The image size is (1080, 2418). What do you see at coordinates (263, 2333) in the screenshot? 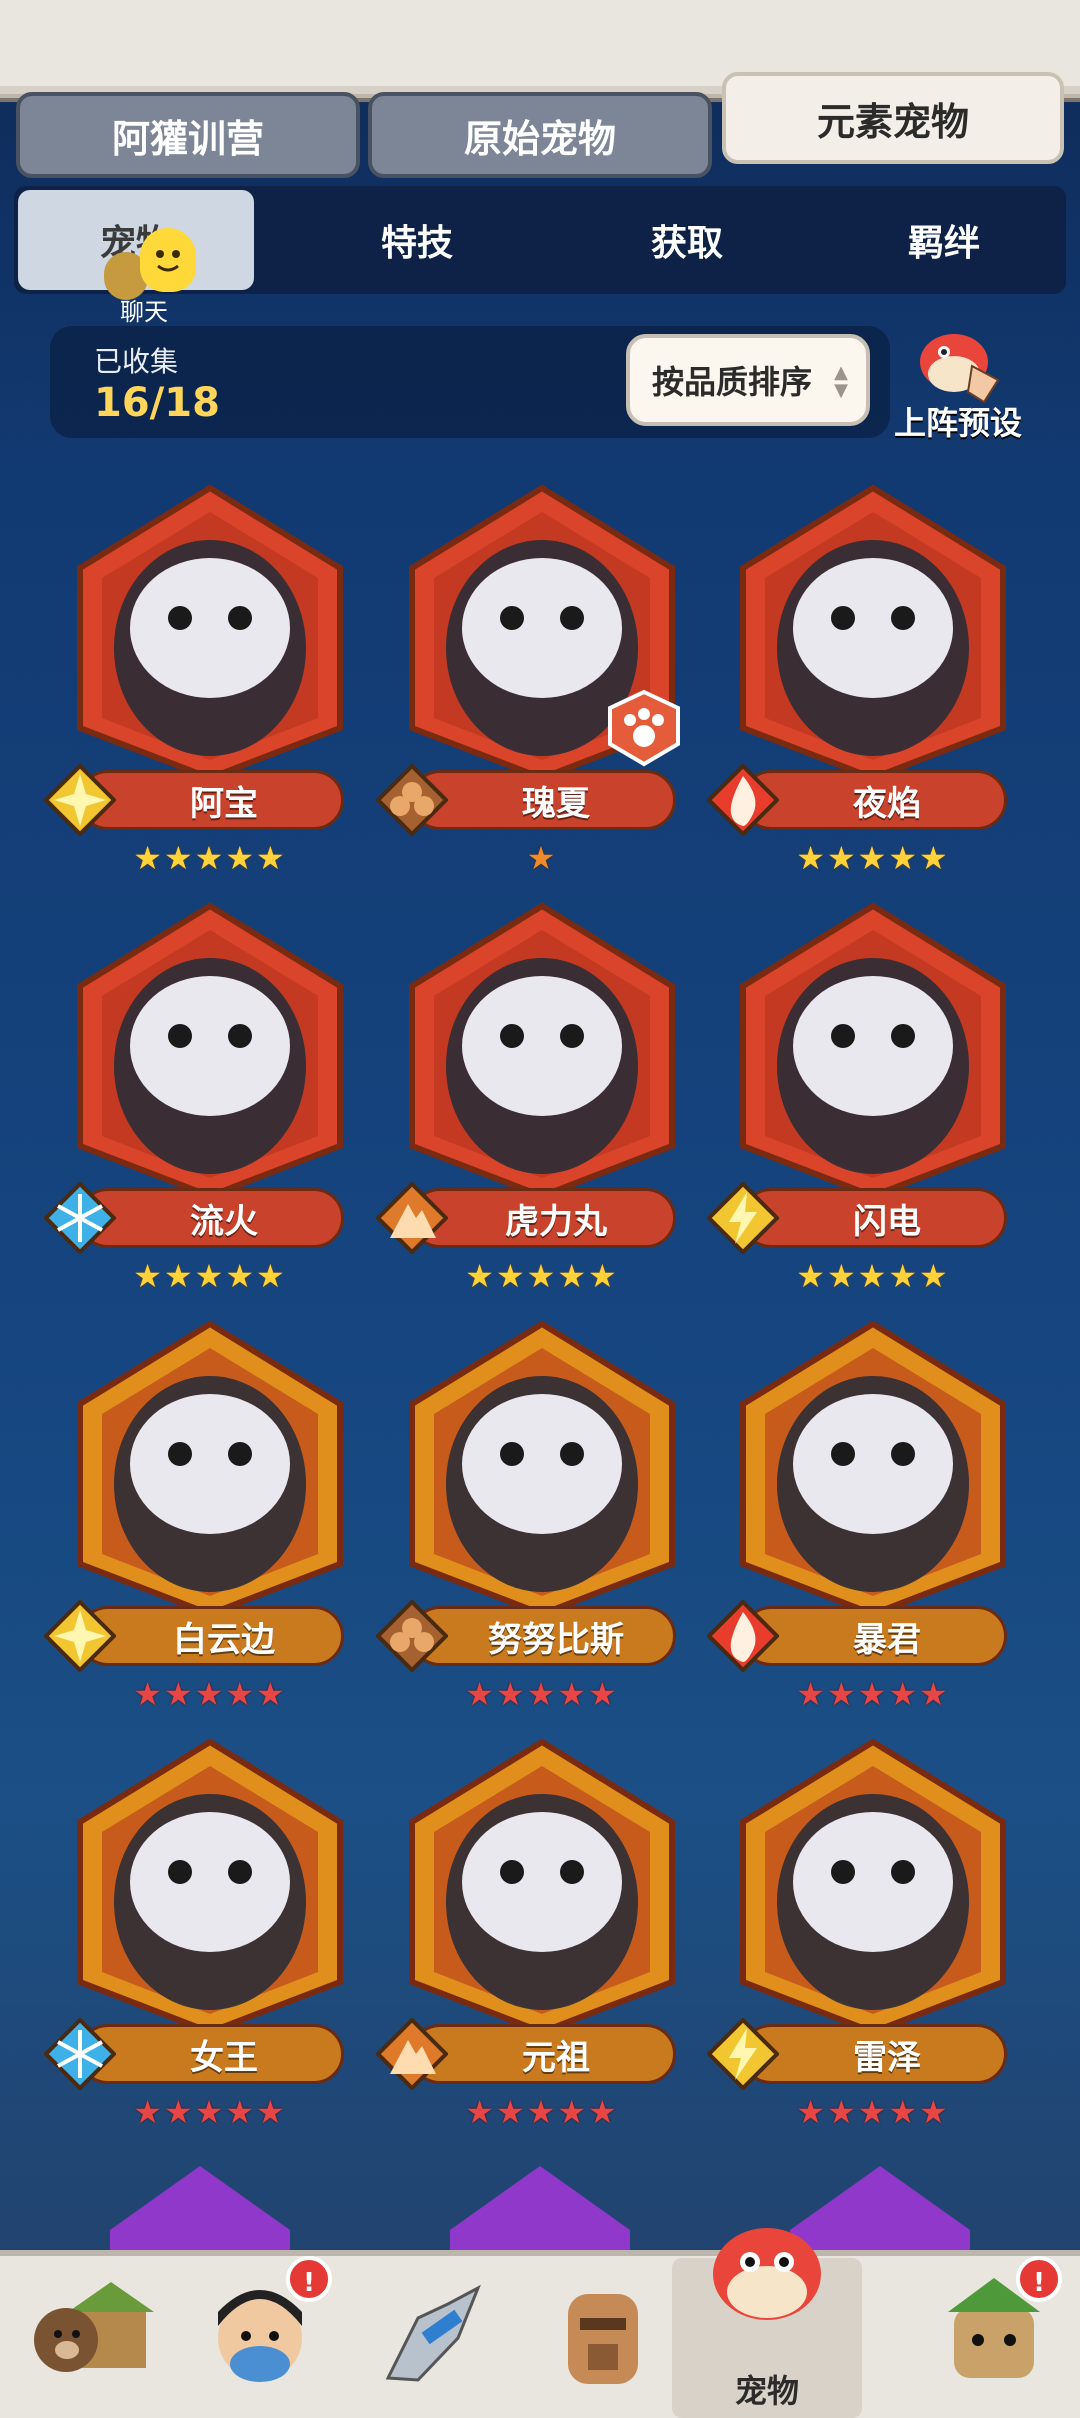
I see `nav-hero: !` at bounding box center [263, 2333].